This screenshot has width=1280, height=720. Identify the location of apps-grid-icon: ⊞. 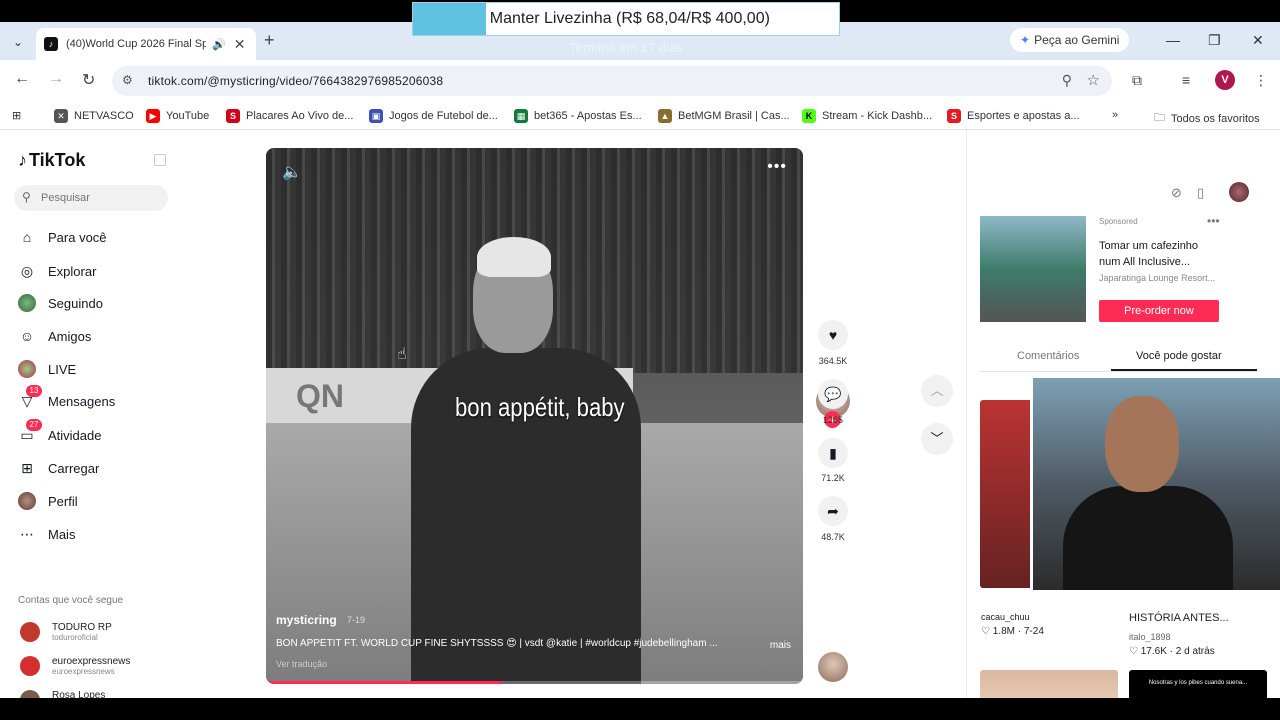
(16, 115).